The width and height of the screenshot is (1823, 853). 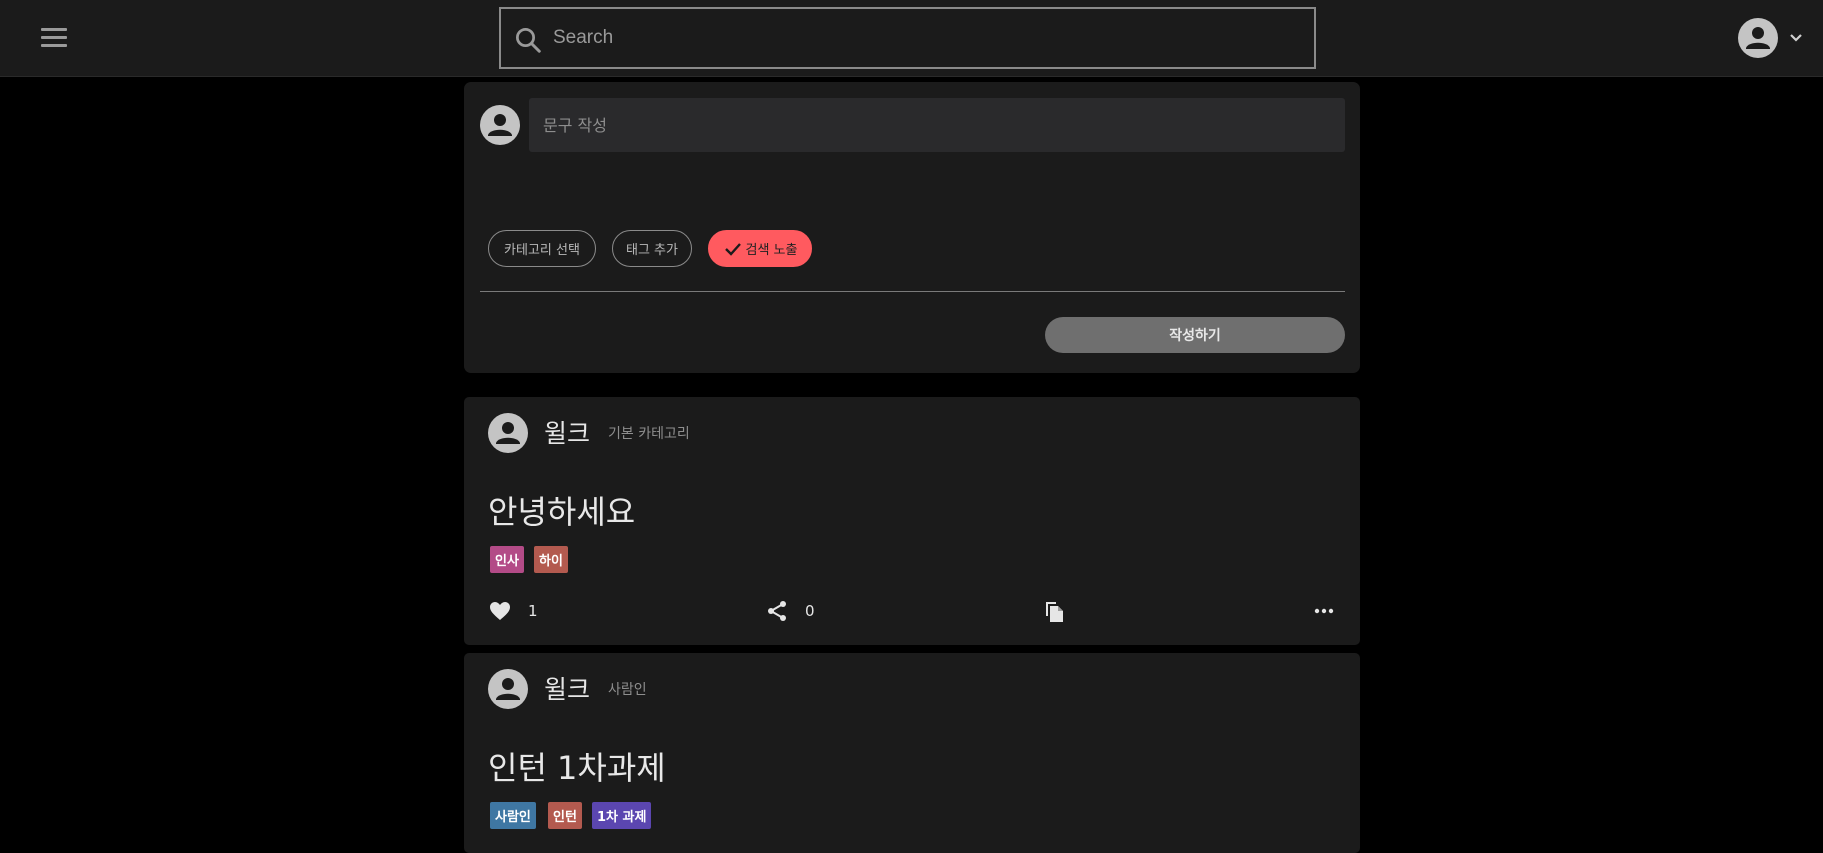 What do you see at coordinates (912, 521) in the screenshot?
I see `post-card: 윌크 기본 카테고리 안녕하세요 인사 하이 1 0` at bounding box center [912, 521].